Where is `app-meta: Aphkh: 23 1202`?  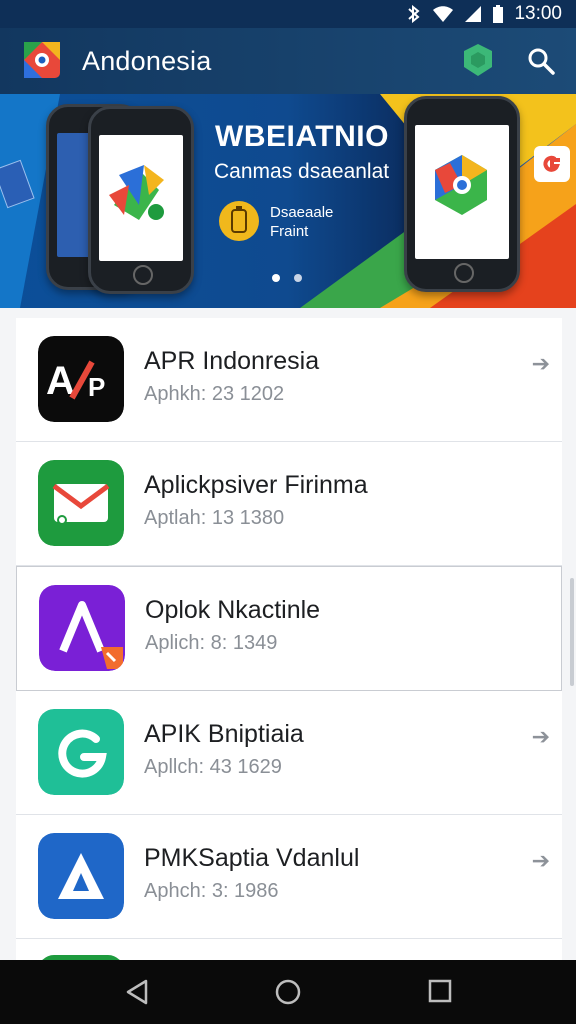 app-meta: Aphkh: 23 1202 is located at coordinates (214, 394).